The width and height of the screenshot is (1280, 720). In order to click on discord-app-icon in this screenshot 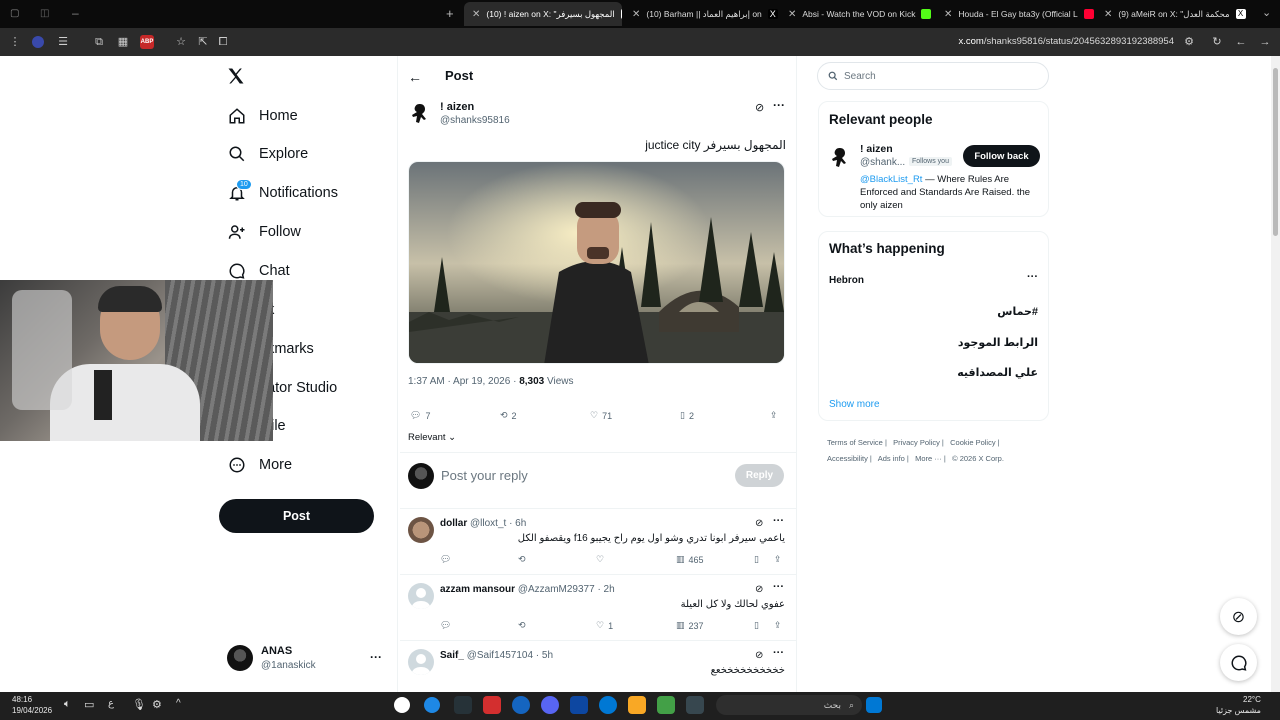, I will do `click(550, 705)`.